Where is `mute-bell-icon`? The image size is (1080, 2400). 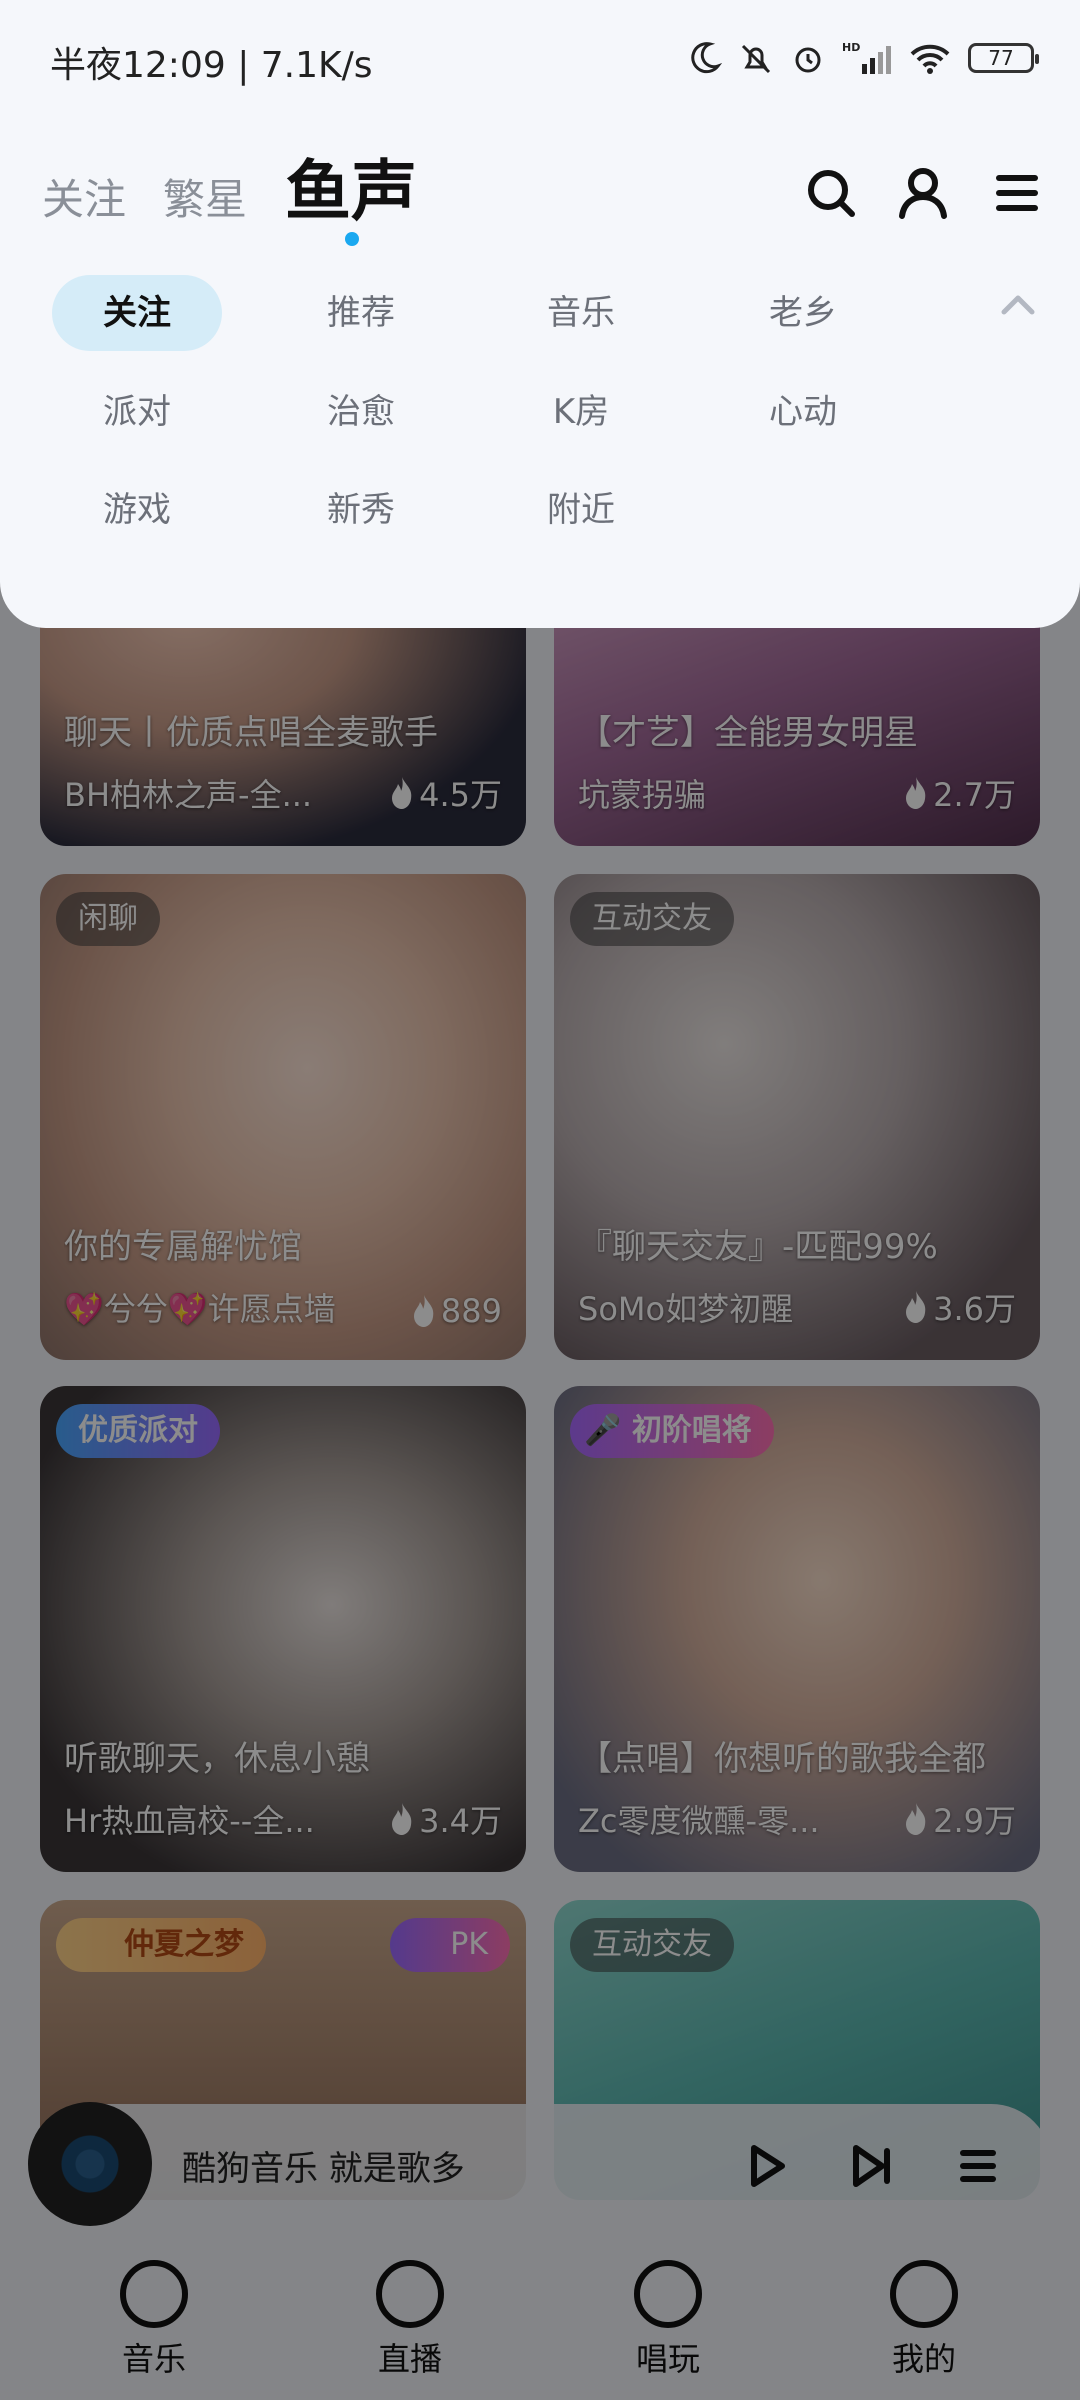
mute-bell-icon is located at coordinates (756, 59).